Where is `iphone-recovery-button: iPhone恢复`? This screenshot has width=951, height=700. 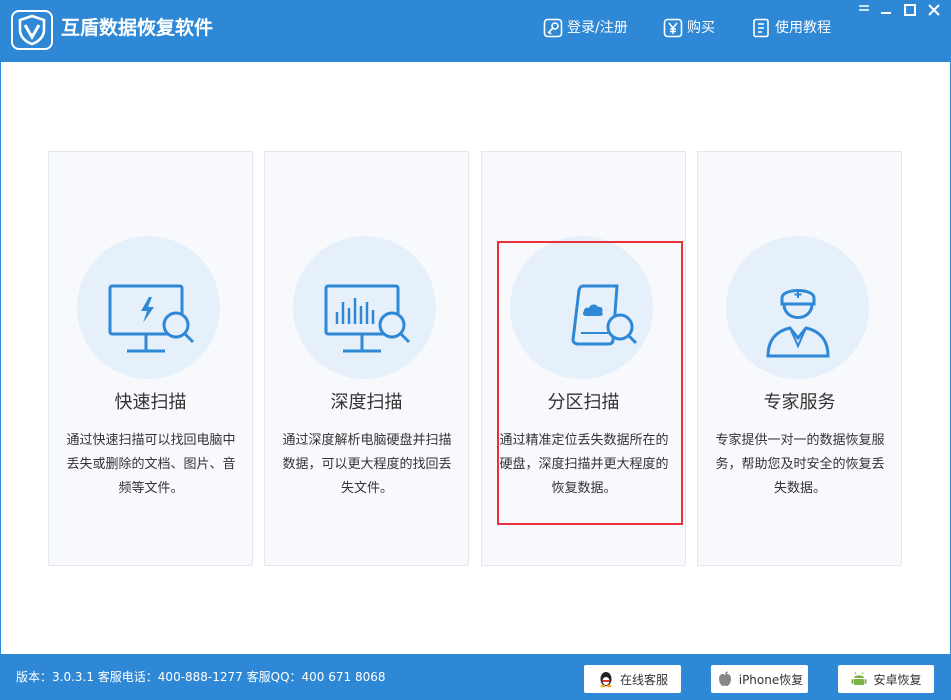
iphone-recovery-button: iPhone恢复 is located at coordinates (759, 679).